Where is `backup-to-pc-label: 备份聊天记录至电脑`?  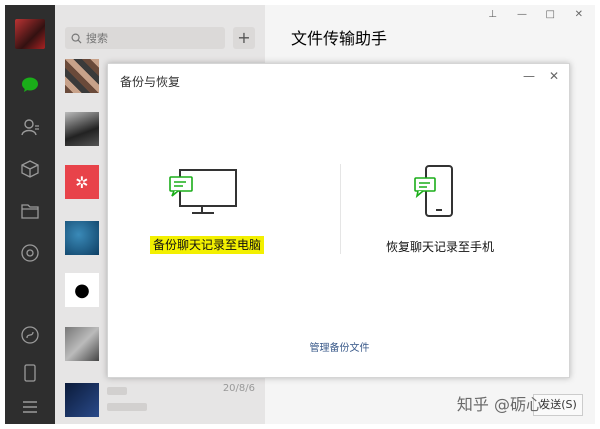 backup-to-pc-label: 备份聊天记录至电脑 is located at coordinates (207, 245).